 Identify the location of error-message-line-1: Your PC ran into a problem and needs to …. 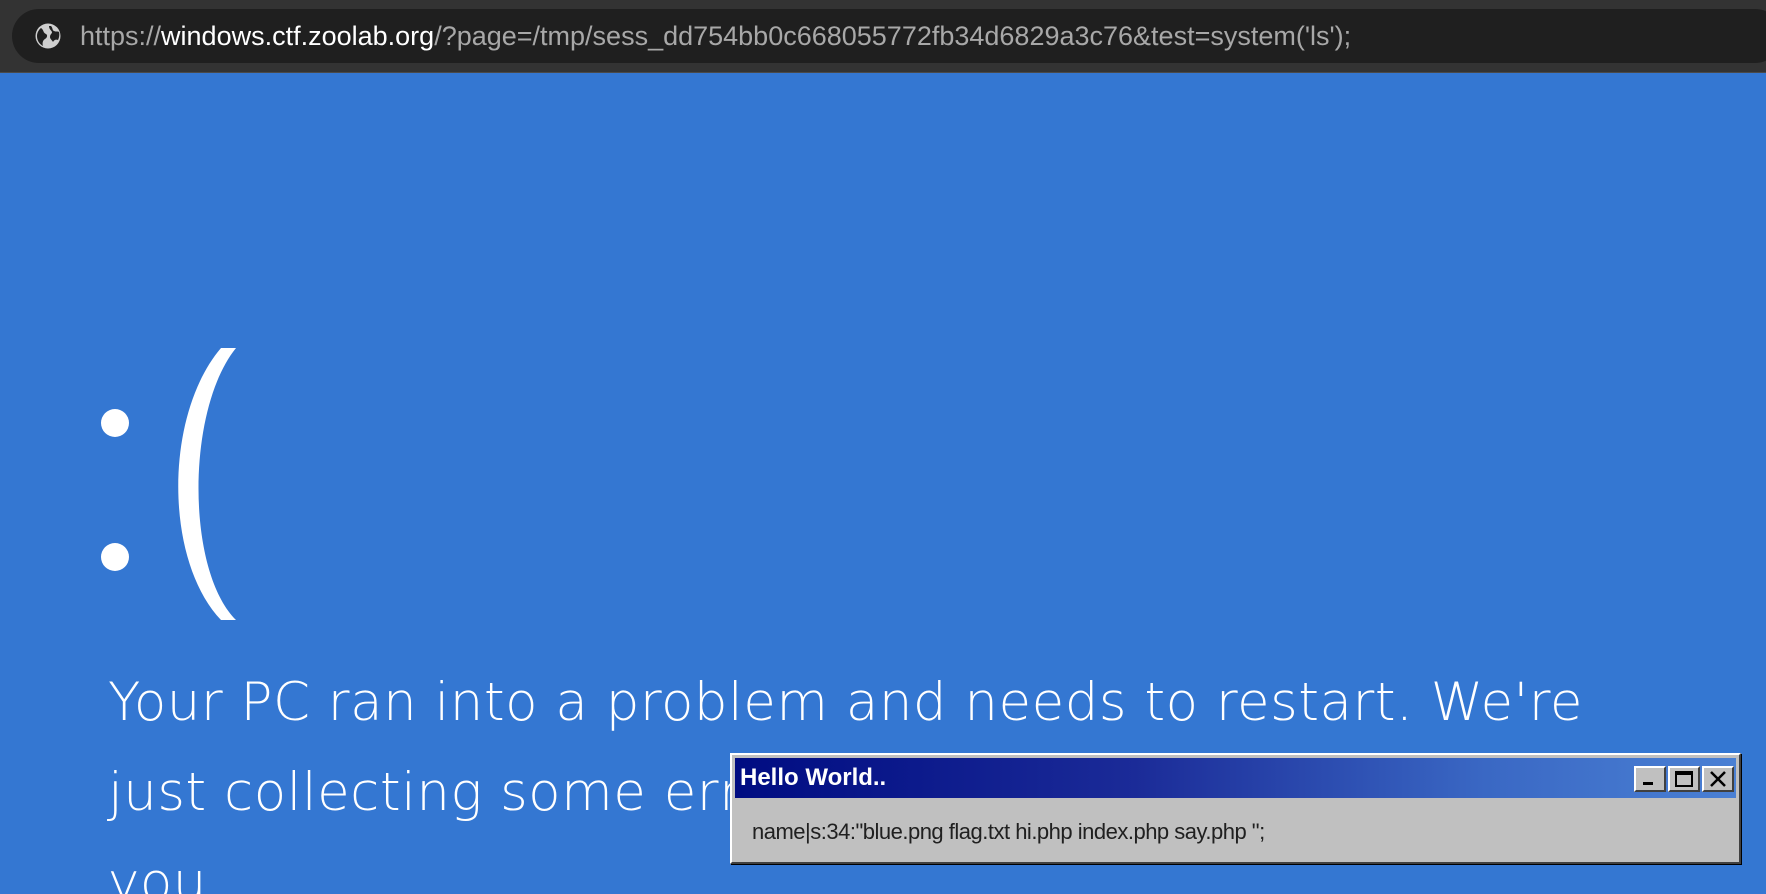
(845, 702).